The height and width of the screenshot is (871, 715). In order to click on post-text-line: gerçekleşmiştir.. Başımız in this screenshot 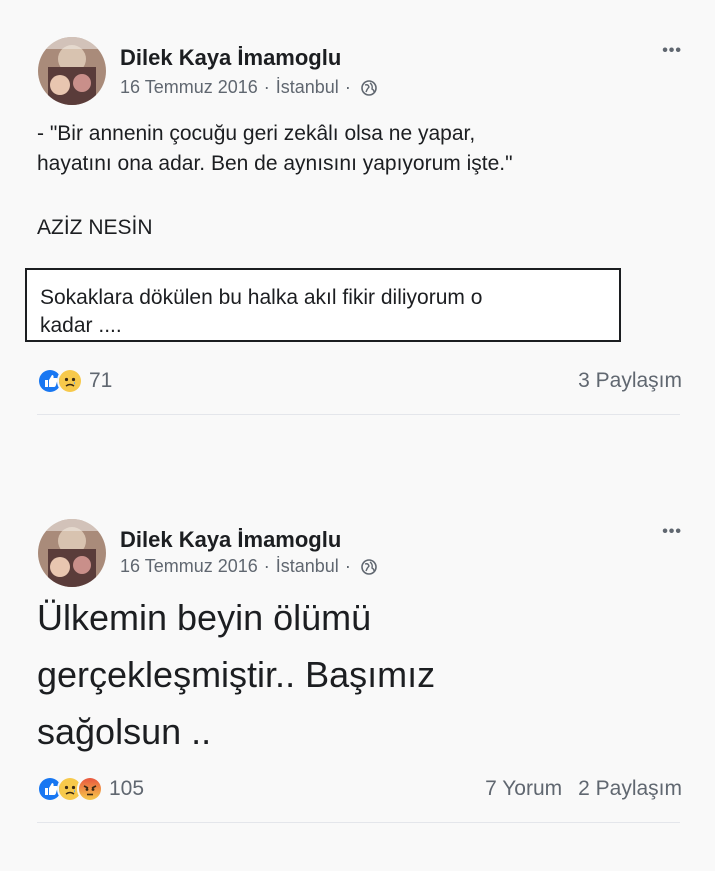, I will do `click(236, 674)`.